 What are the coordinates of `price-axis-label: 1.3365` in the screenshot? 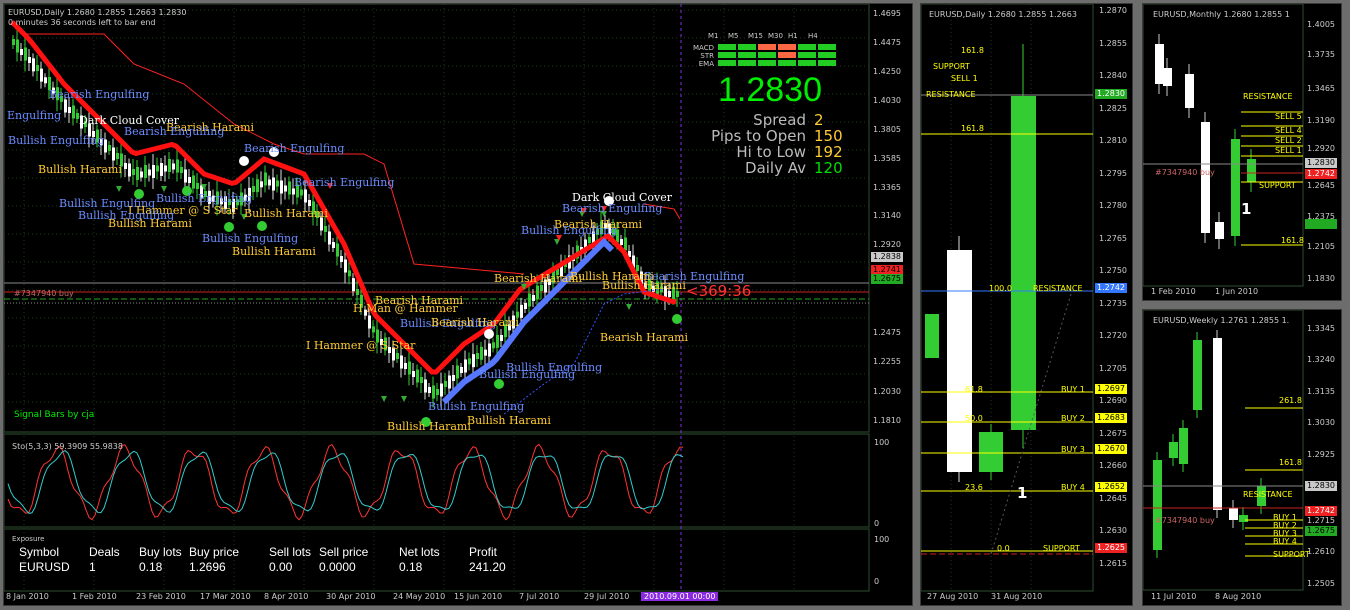 It's located at (887, 187).